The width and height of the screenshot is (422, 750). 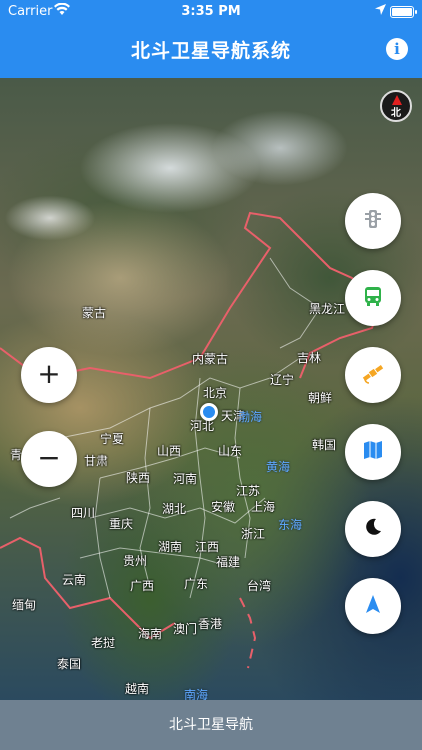 What do you see at coordinates (96, 461) in the screenshot?
I see `map-label: 甘肃` at bounding box center [96, 461].